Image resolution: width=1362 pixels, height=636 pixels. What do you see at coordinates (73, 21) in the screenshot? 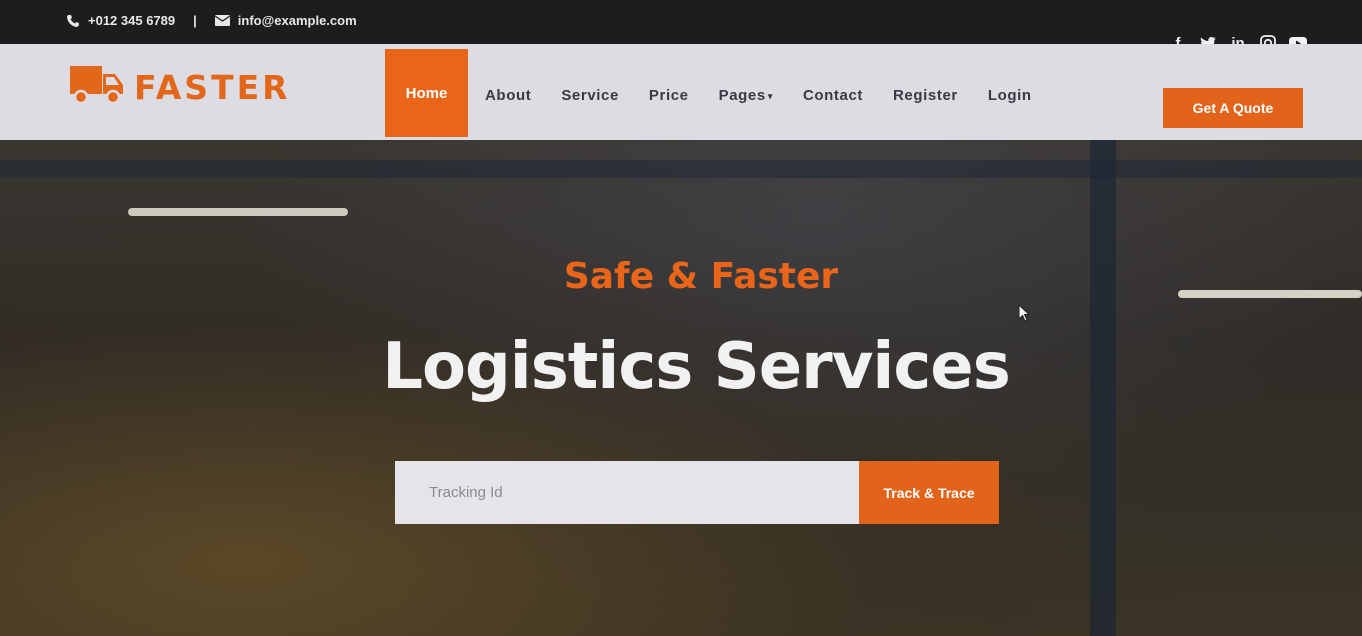
I see `phone-icon` at bounding box center [73, 21].